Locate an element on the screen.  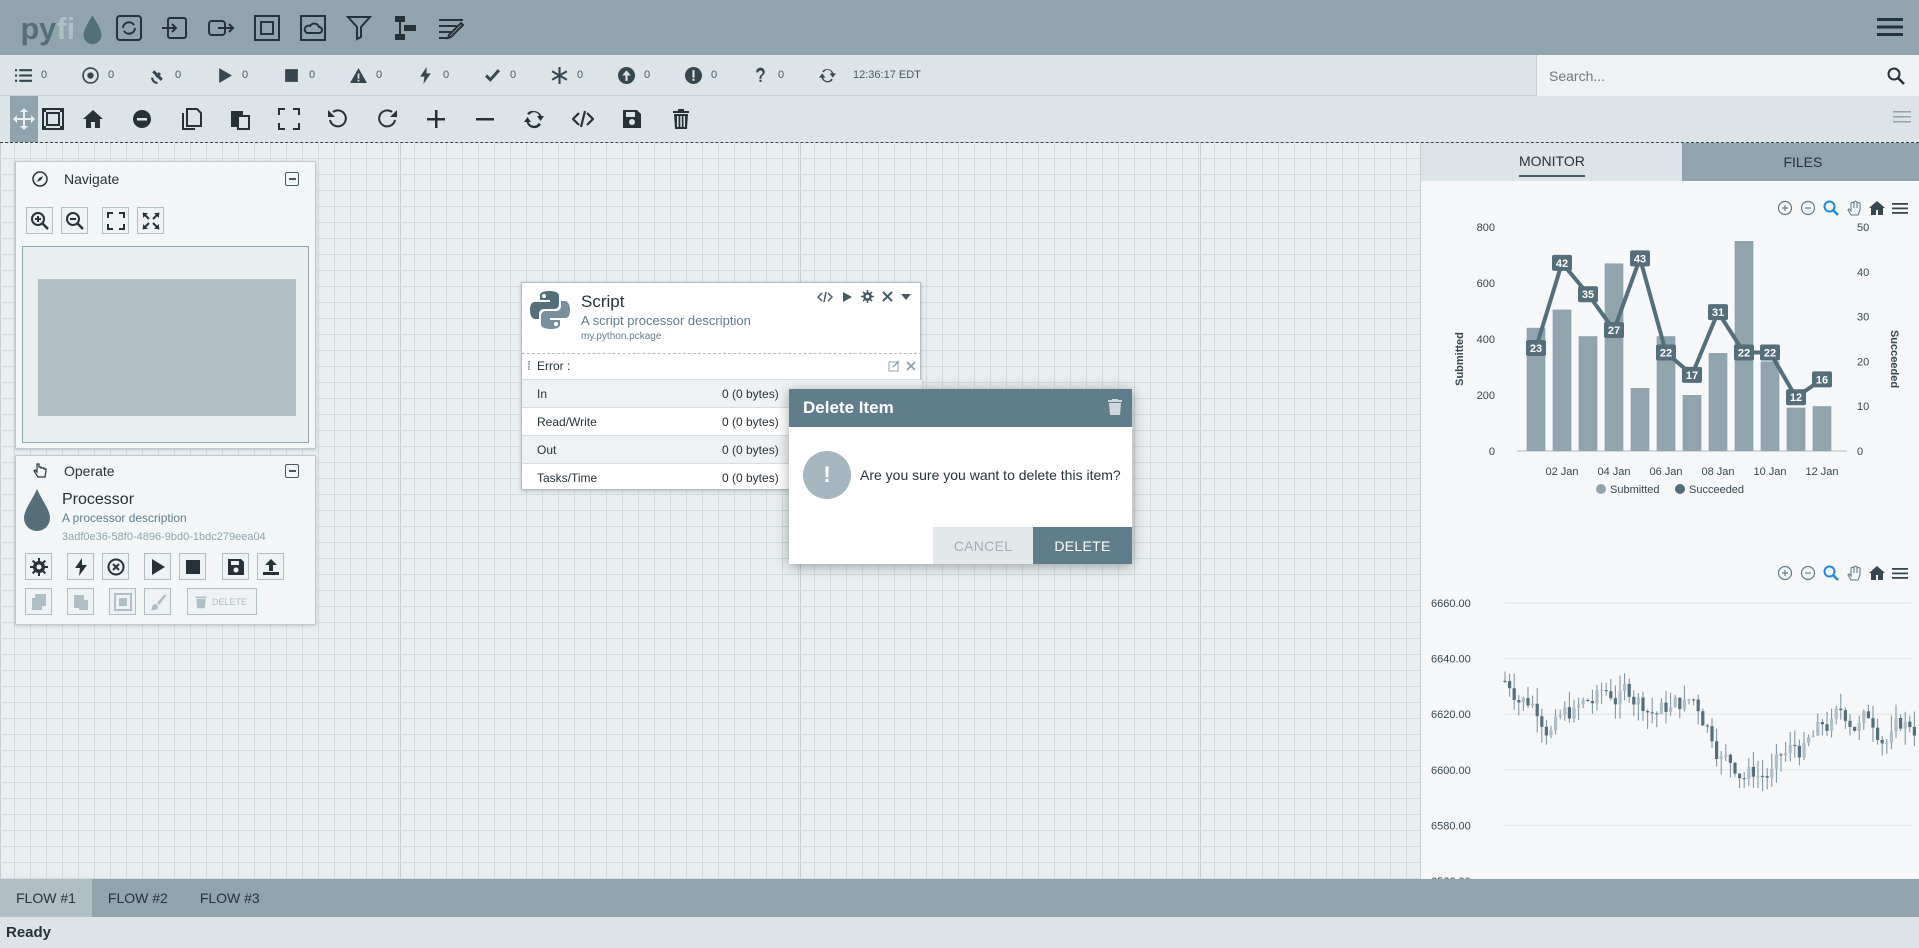
copy-processor-button is located at coordinates (38, 601).